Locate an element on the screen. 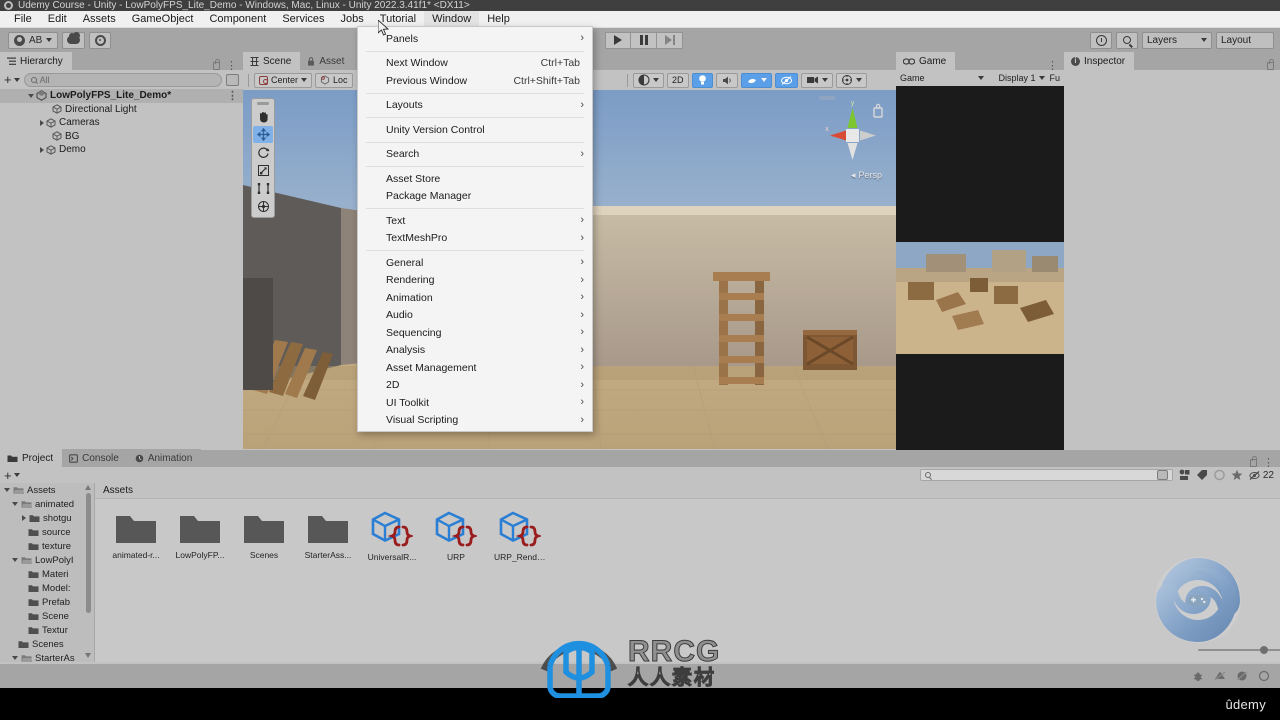  menu-item-layouts: Layouts › is located at coordinates (475, 106).